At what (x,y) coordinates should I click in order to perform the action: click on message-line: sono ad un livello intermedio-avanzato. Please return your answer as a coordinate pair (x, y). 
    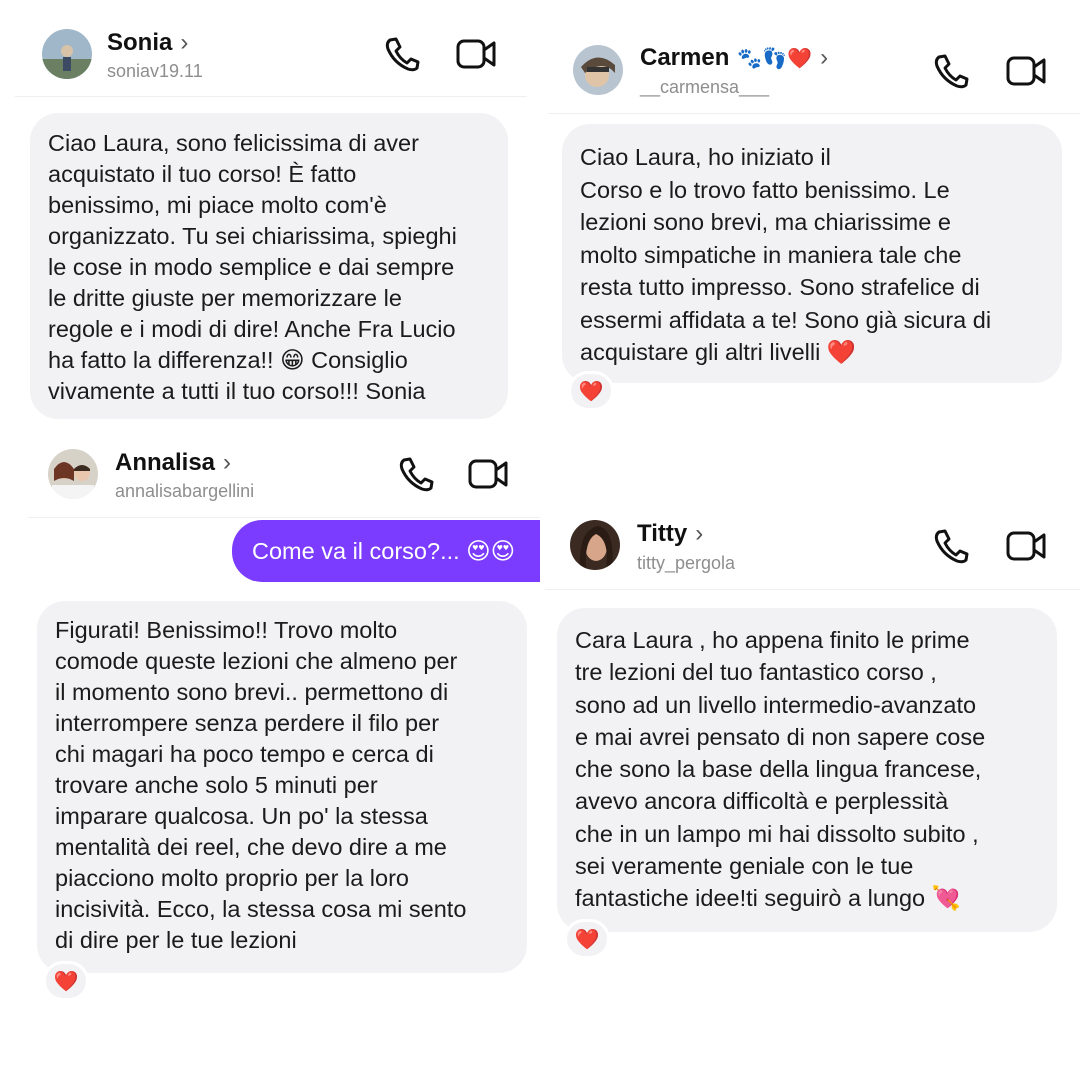
    Looking at the image, I should click on (776, 704).